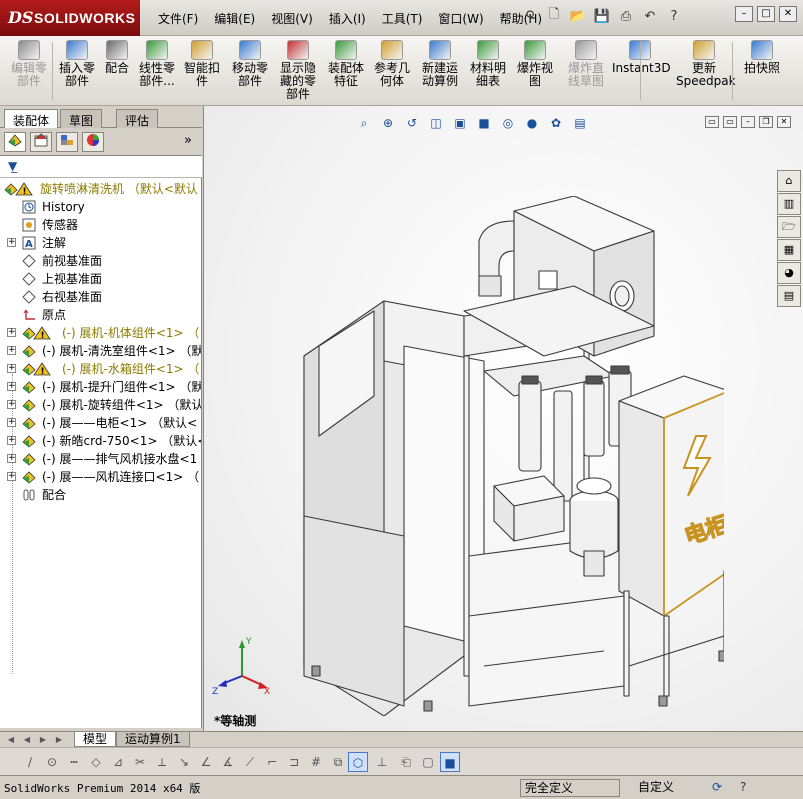  Describe the element at coordinates (228, 762) in the screenshot. I see `convert-icon: ∡` at that location.